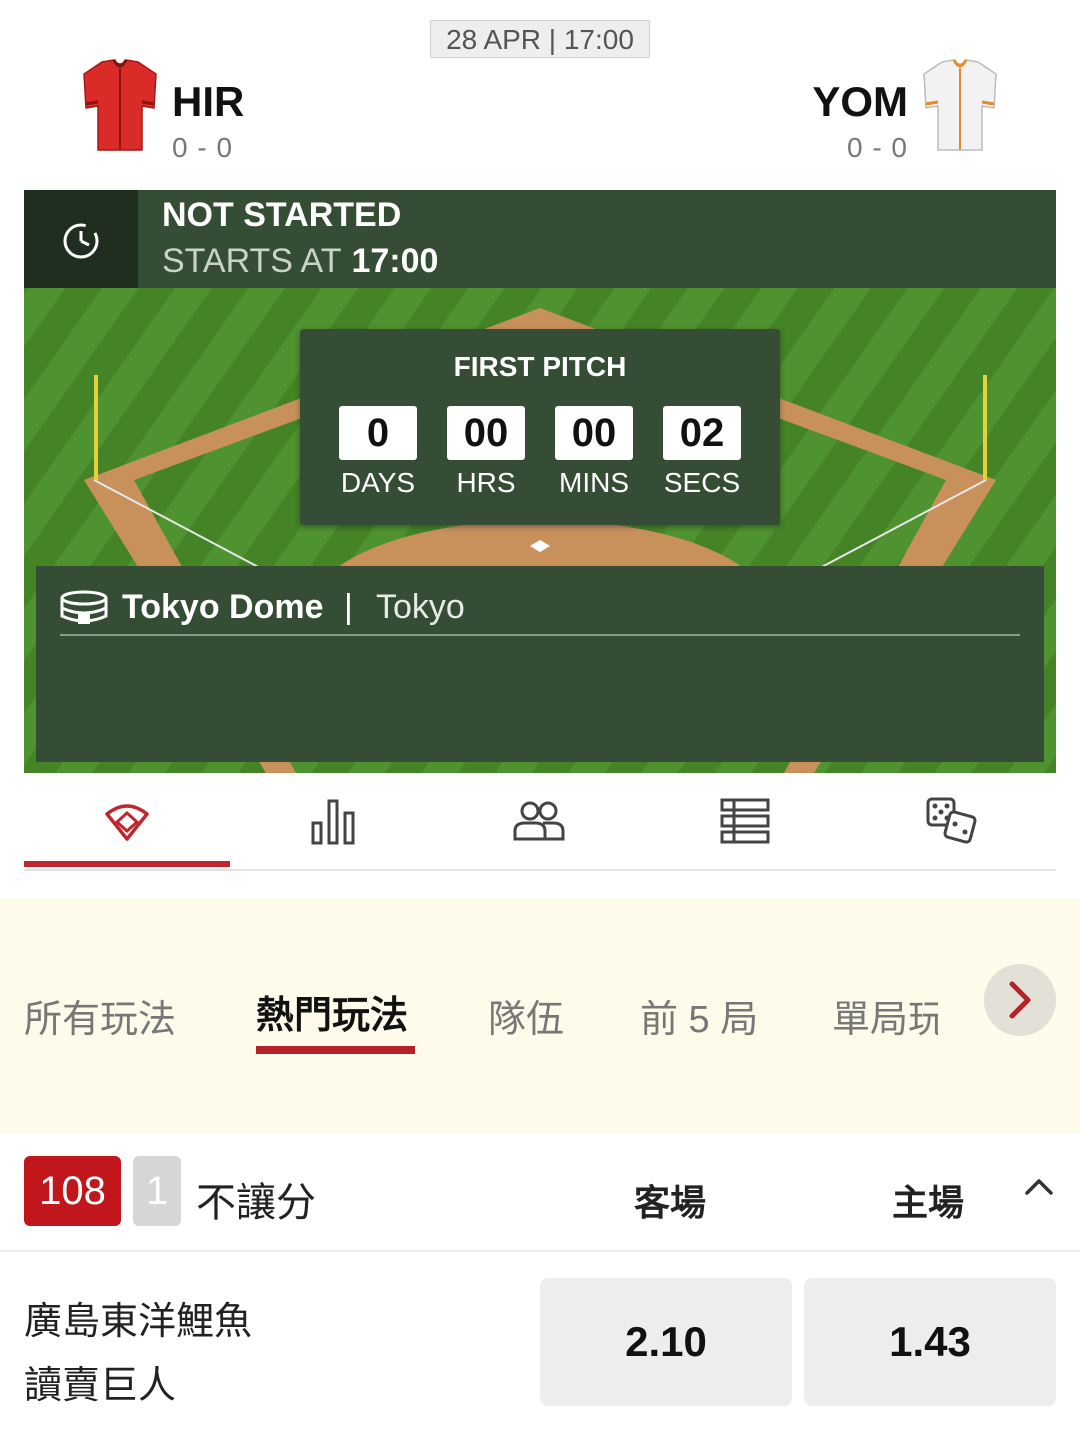 The image size is (1080, 1437). What do you see at coordinates (223, 607) in the screenshot?
I see `venue-name: Tokyo Dome` at bounding box center [223, 607].